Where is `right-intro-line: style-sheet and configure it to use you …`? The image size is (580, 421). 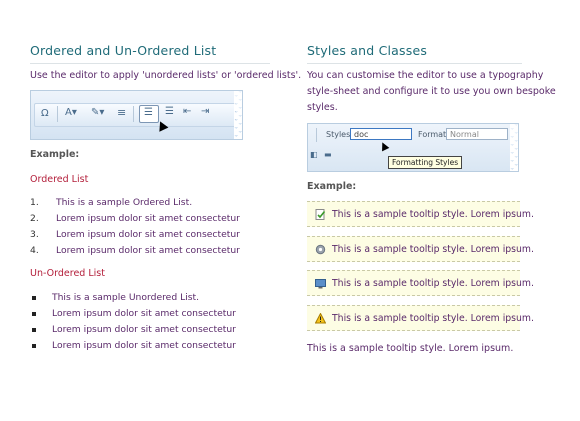
right-intro-line: style-sheet and configure it to use you … is located at coordinates (431, 91).